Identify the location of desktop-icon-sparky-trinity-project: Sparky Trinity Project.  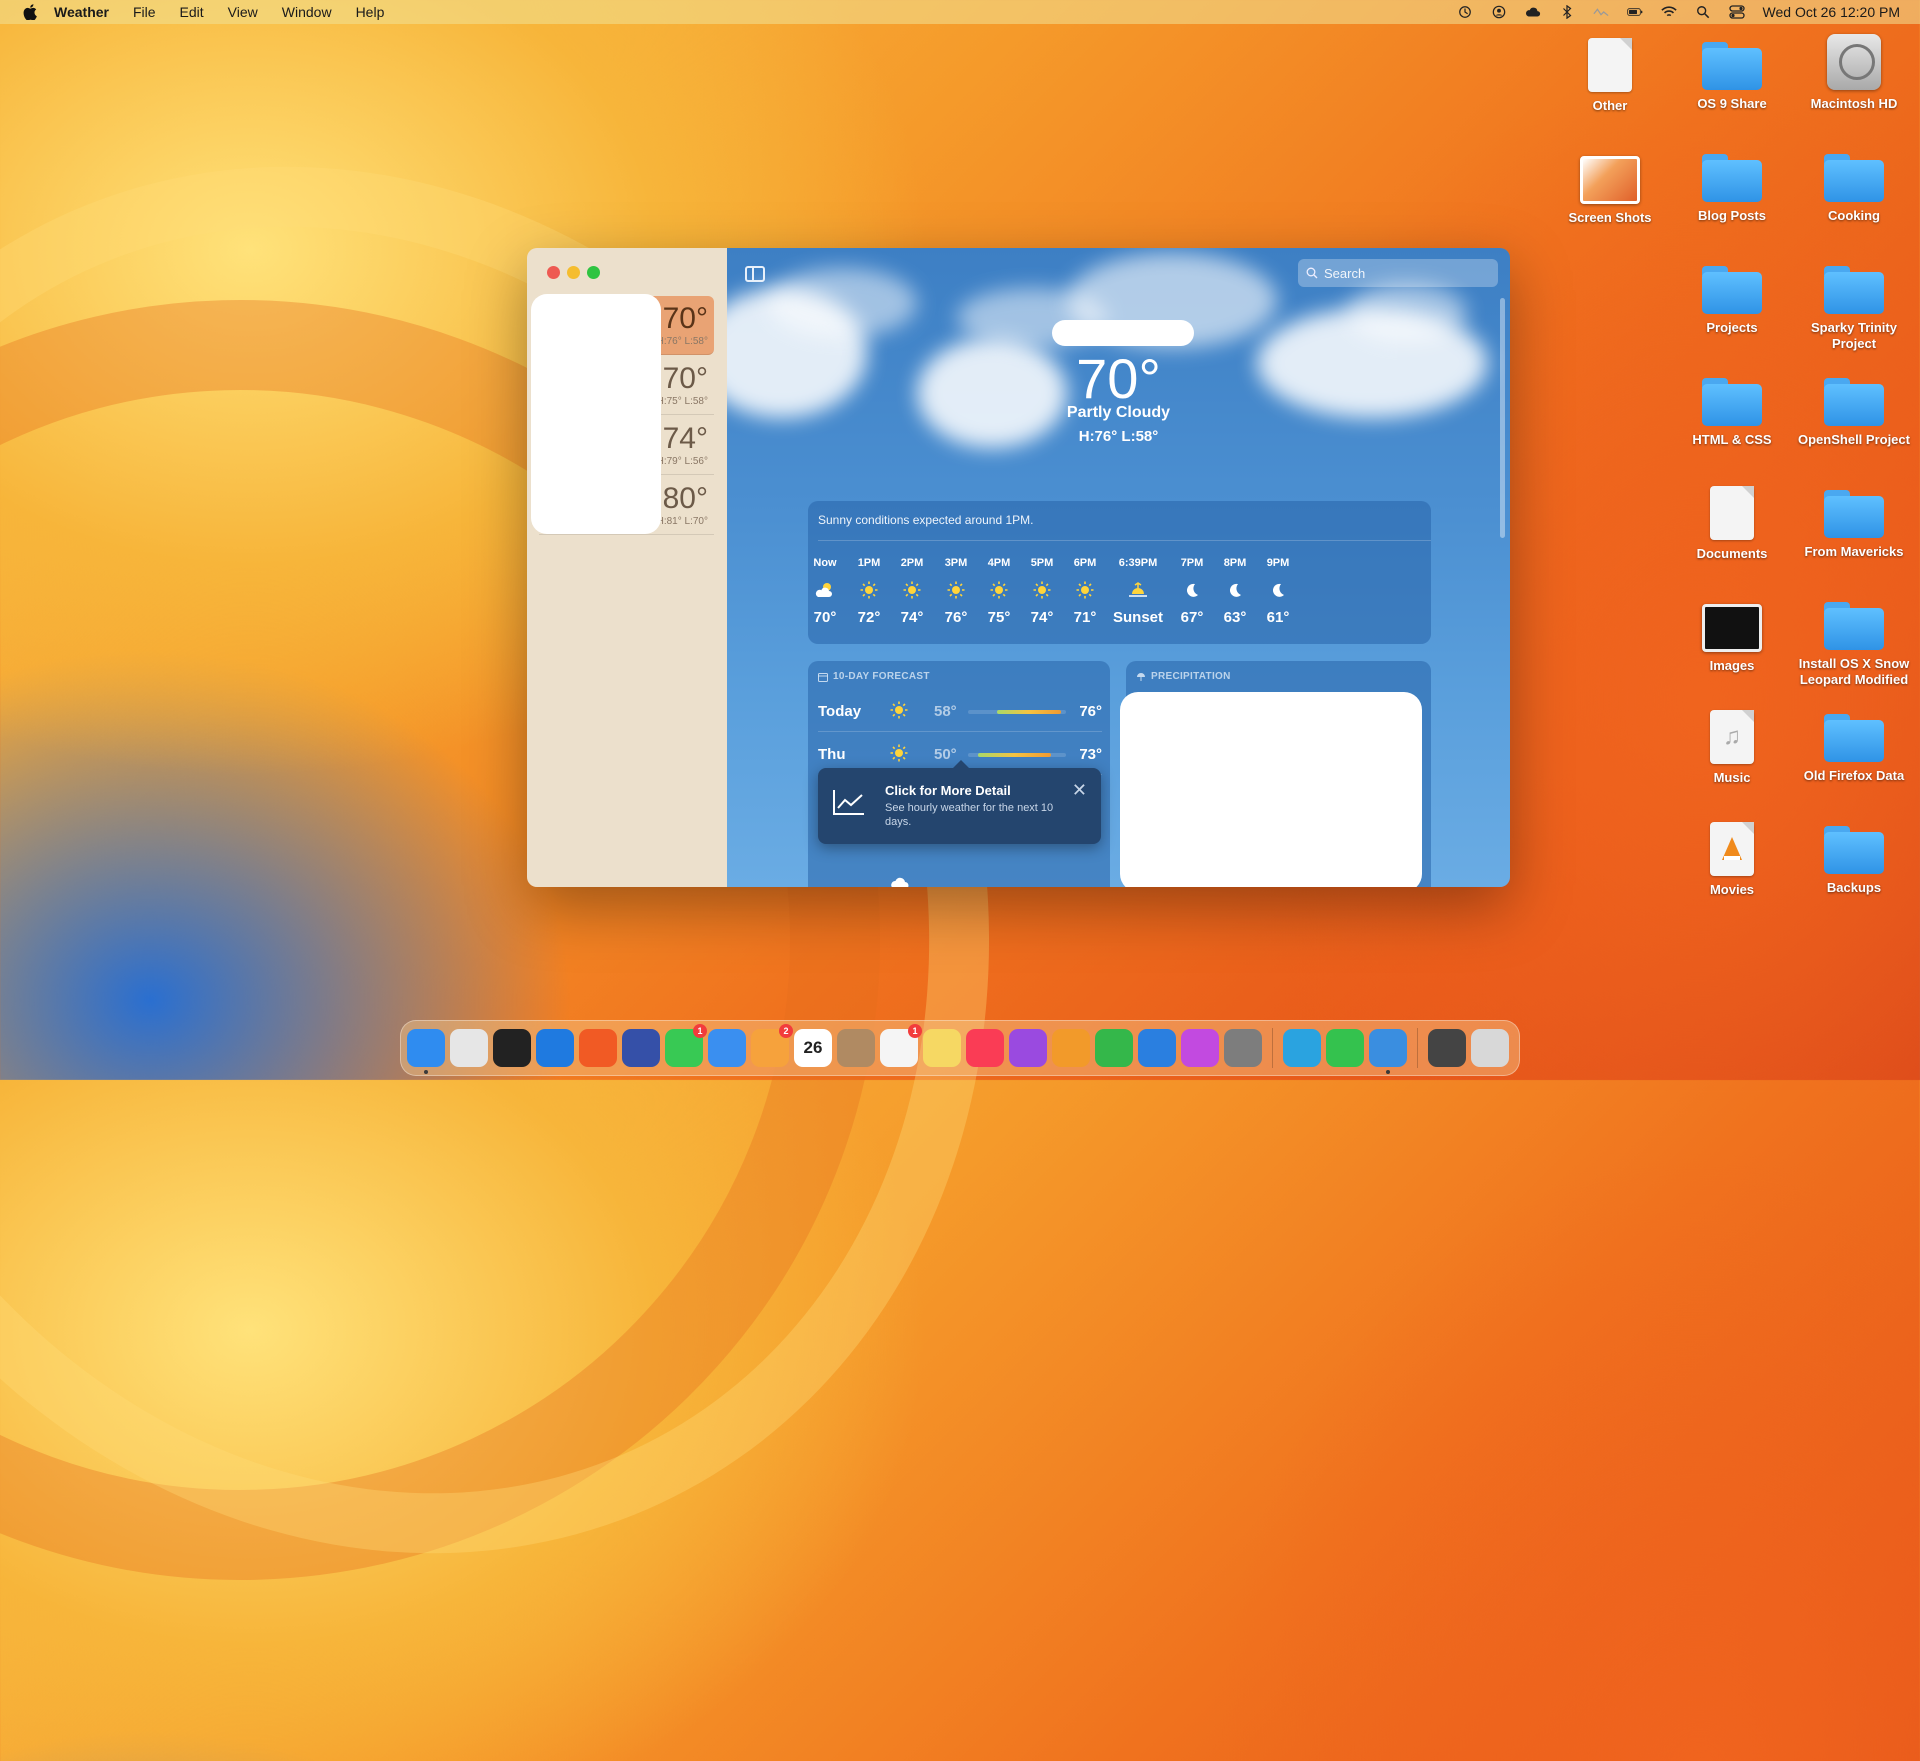
(1854, 305).